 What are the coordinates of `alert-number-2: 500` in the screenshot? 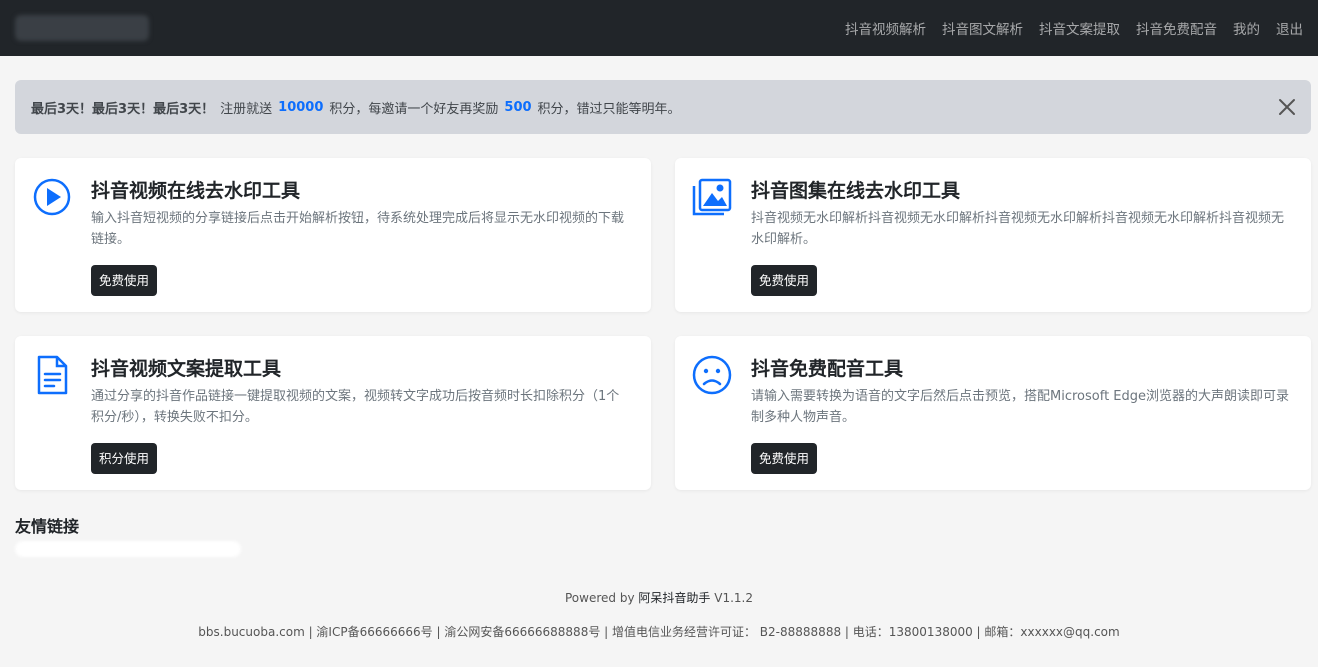 It's located at (518, 107).